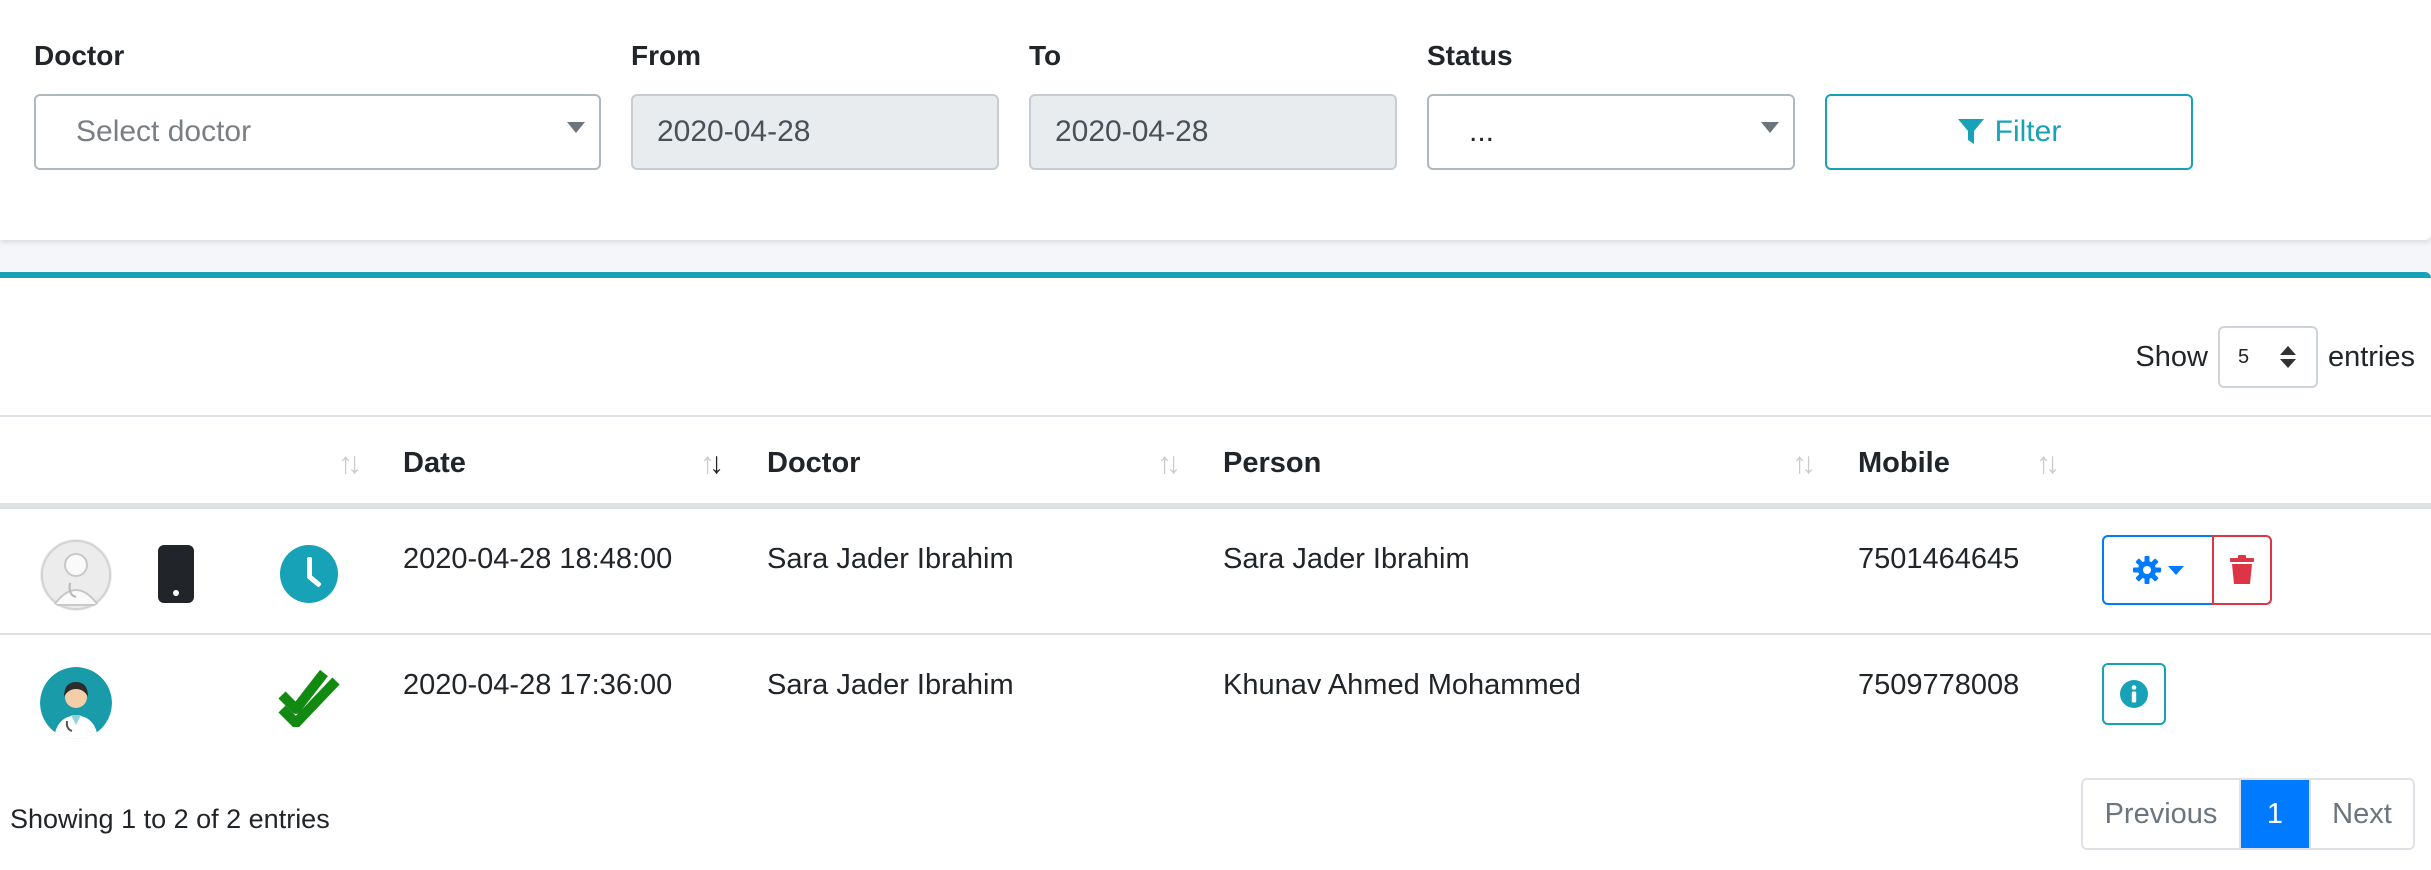 This screenshot has height=870, width=2431. Describe the element at coordinates (1939, 559) in the screenshot. I see `mobile-cell: 7501464645` at that location.